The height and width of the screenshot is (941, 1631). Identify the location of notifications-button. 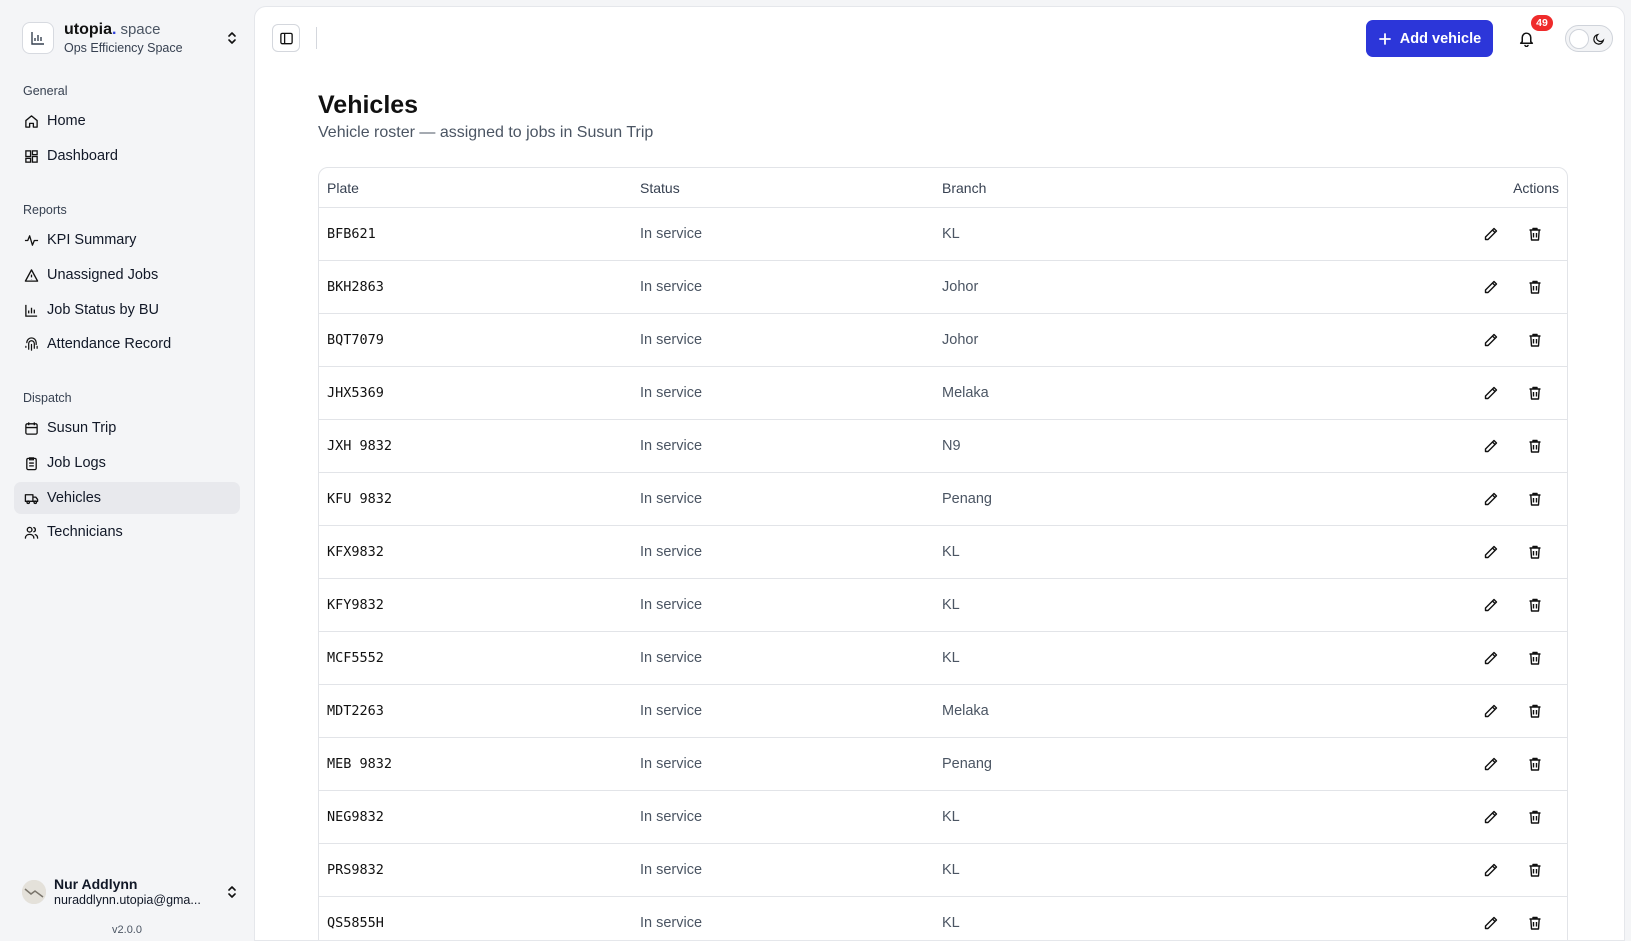
(1526, 38).